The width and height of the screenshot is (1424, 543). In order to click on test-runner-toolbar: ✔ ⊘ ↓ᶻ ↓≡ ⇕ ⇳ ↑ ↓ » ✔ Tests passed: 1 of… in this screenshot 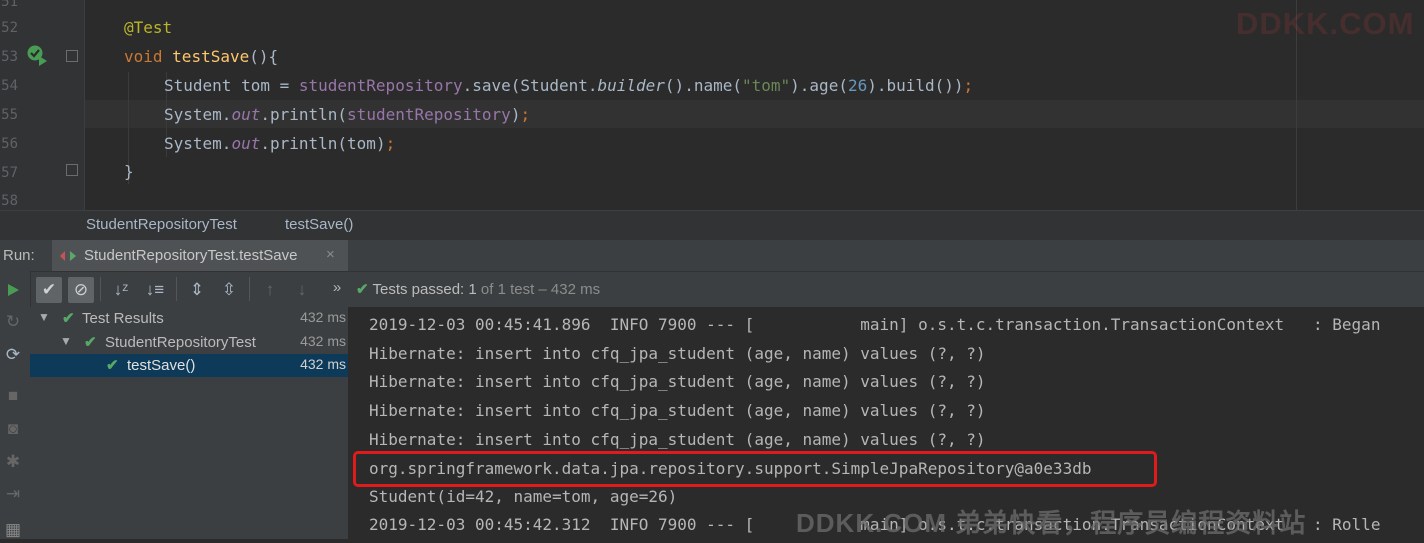, I will do `click(712, 289)`.